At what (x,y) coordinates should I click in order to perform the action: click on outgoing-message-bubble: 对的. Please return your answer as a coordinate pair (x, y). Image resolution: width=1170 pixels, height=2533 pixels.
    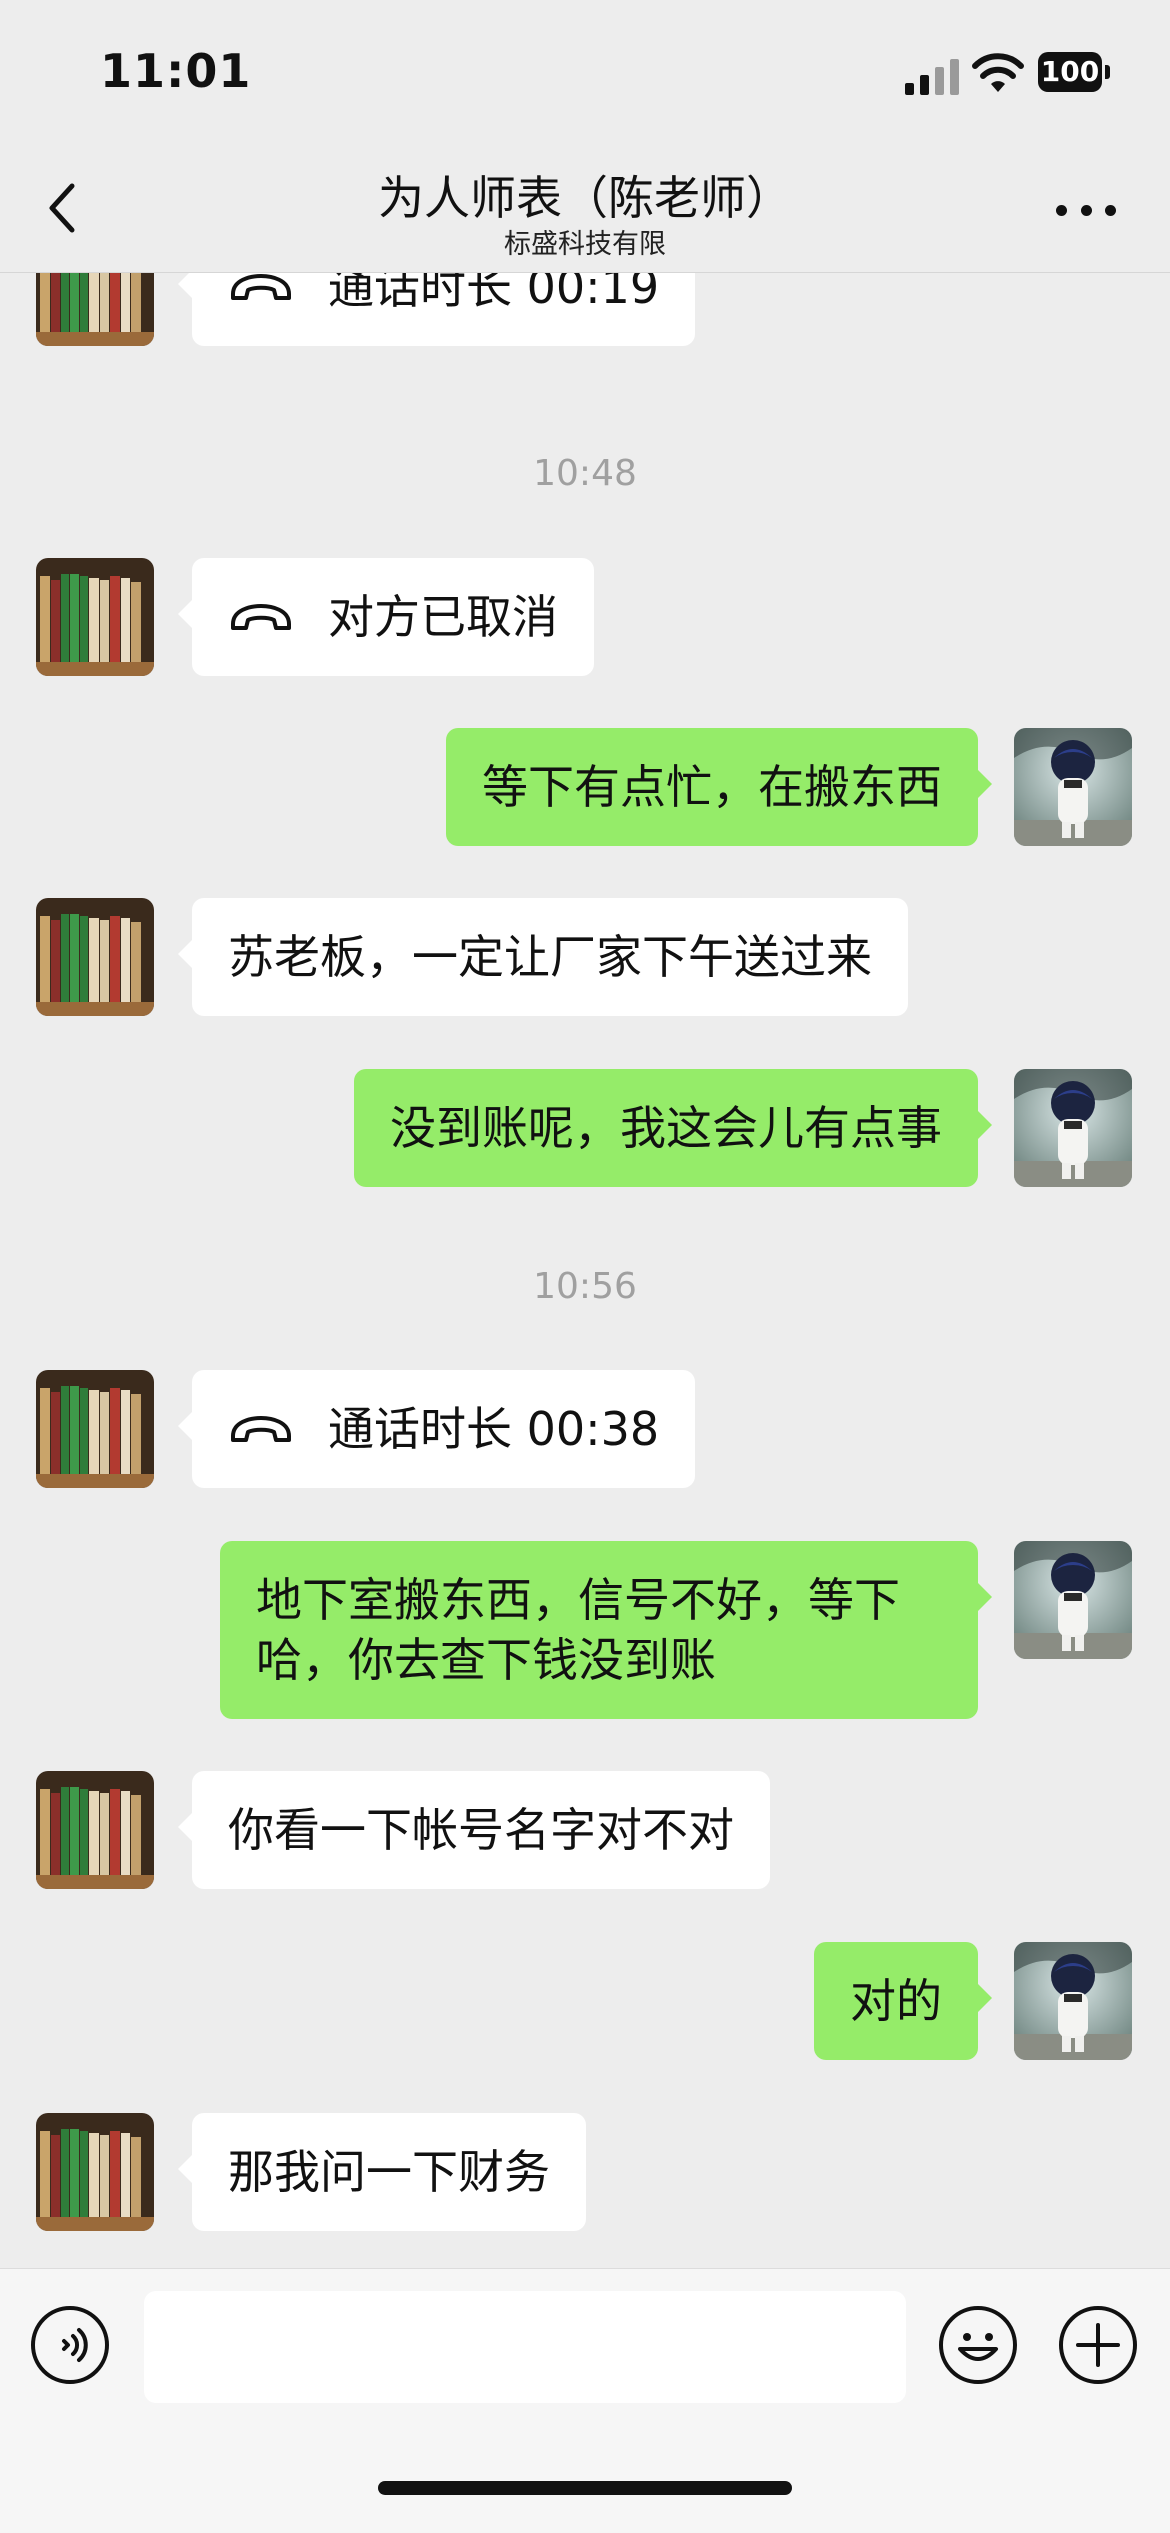
    Looking at the image, I should click on (903, 2001).